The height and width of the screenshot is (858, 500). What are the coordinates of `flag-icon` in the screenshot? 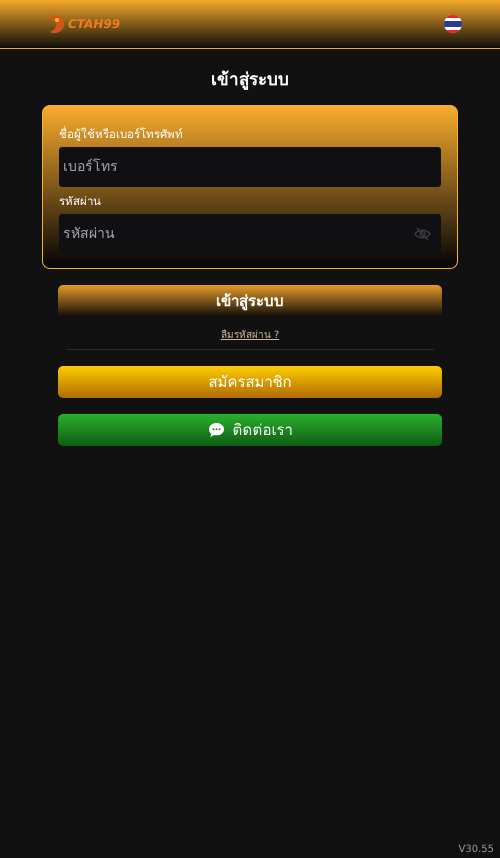 It's located at (453, 24).